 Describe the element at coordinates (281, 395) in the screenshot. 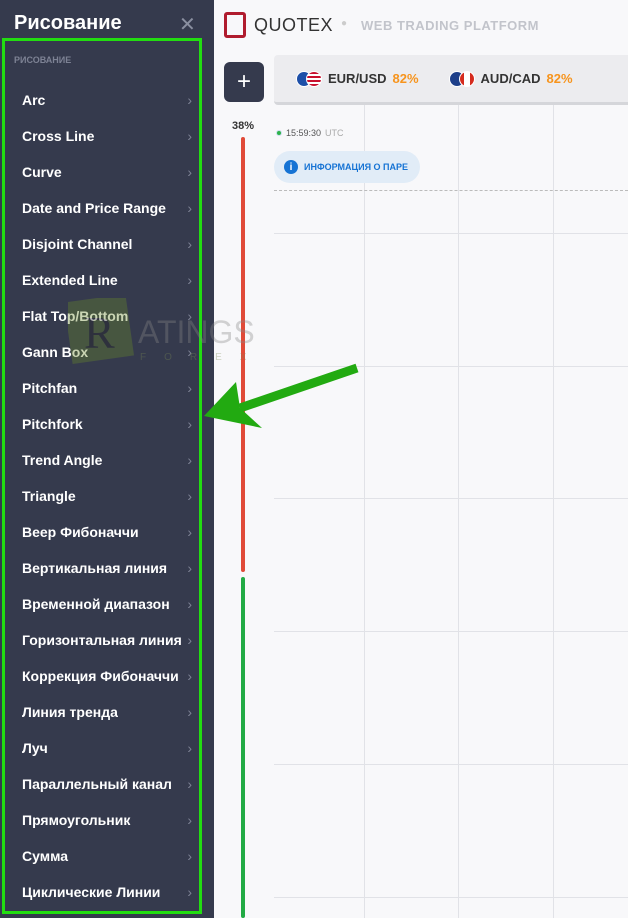

I see `annotation-arrow` at that location.